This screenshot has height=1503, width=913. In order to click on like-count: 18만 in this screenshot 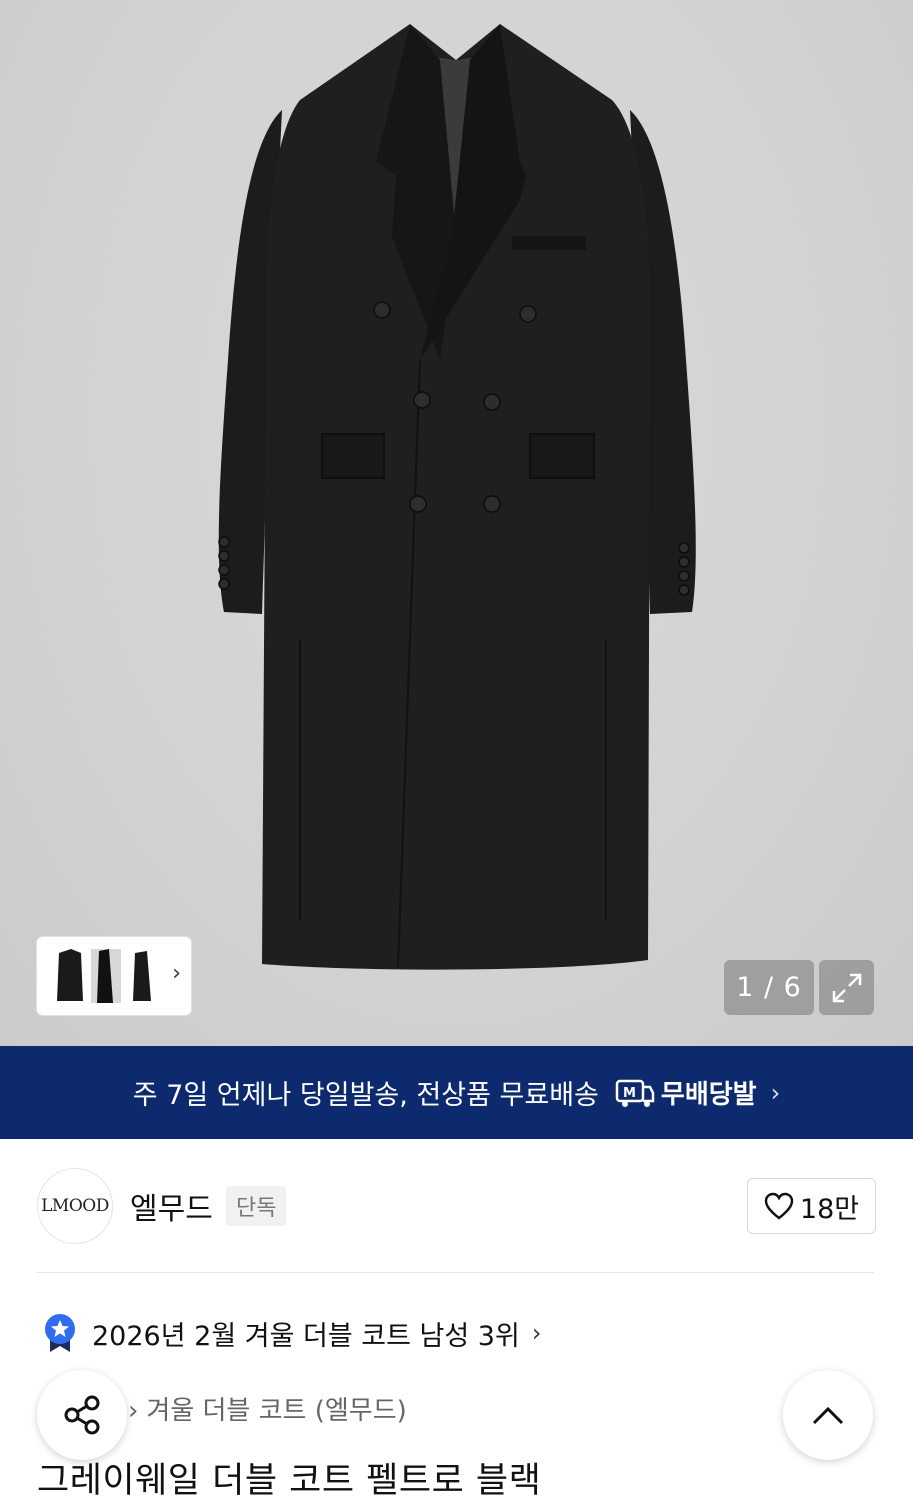, I will do `click(829, 1209)`.